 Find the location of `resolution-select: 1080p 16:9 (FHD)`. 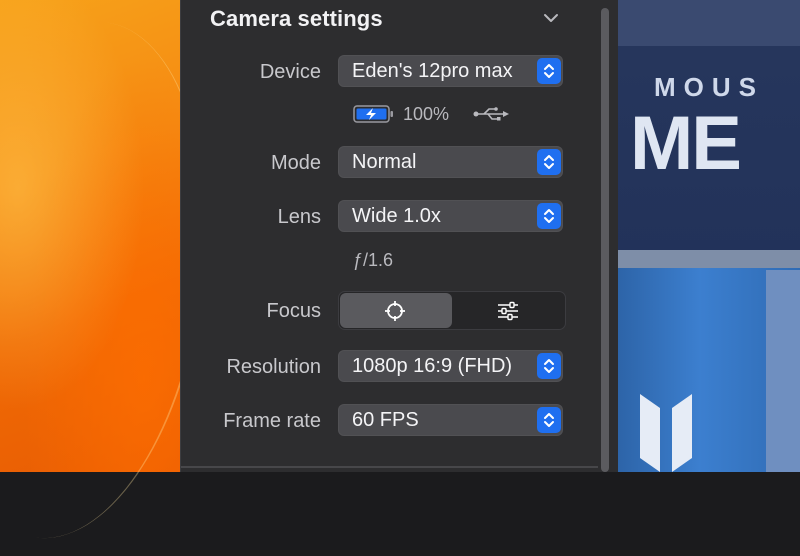

resolution-select: 1080p 16:9 (FHD) is located at coordinates (450, 366).